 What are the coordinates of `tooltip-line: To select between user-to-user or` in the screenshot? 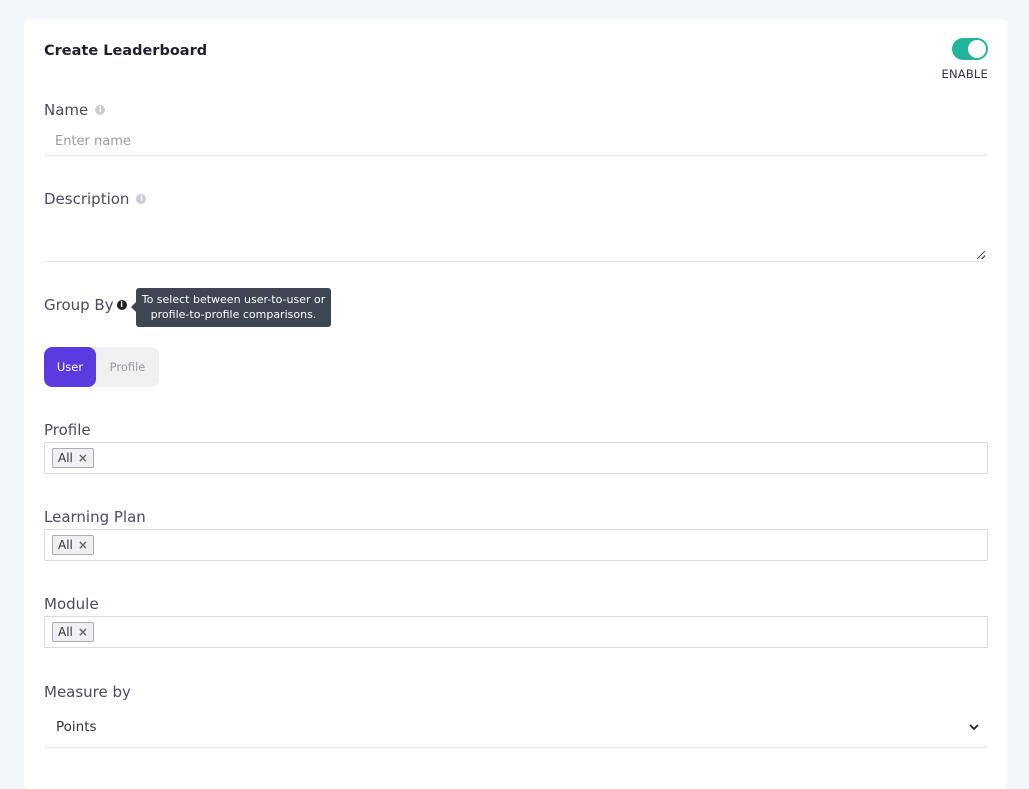 It's located at (233, 299).